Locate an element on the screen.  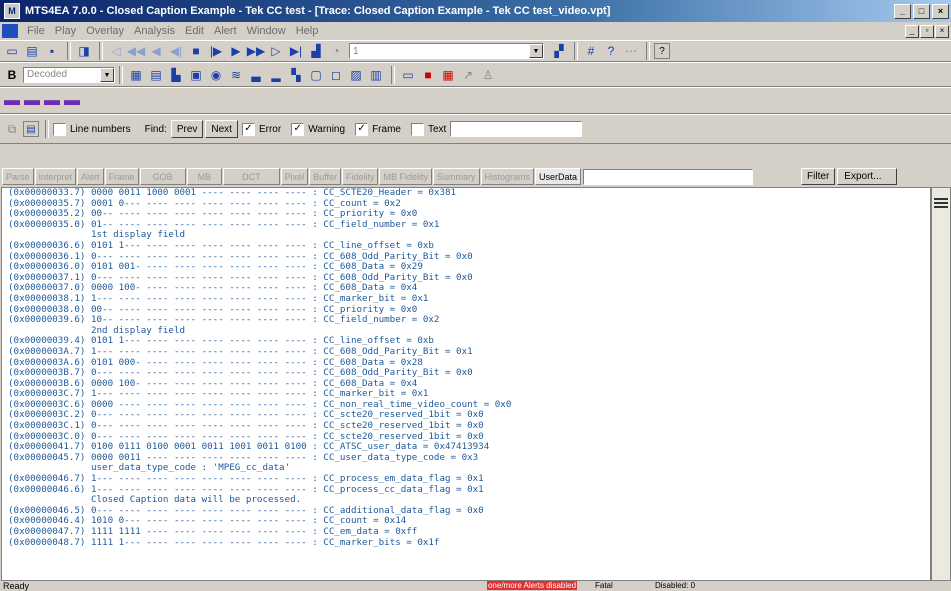
color-3-icon: ▬ is located at coordinates (52, 101).